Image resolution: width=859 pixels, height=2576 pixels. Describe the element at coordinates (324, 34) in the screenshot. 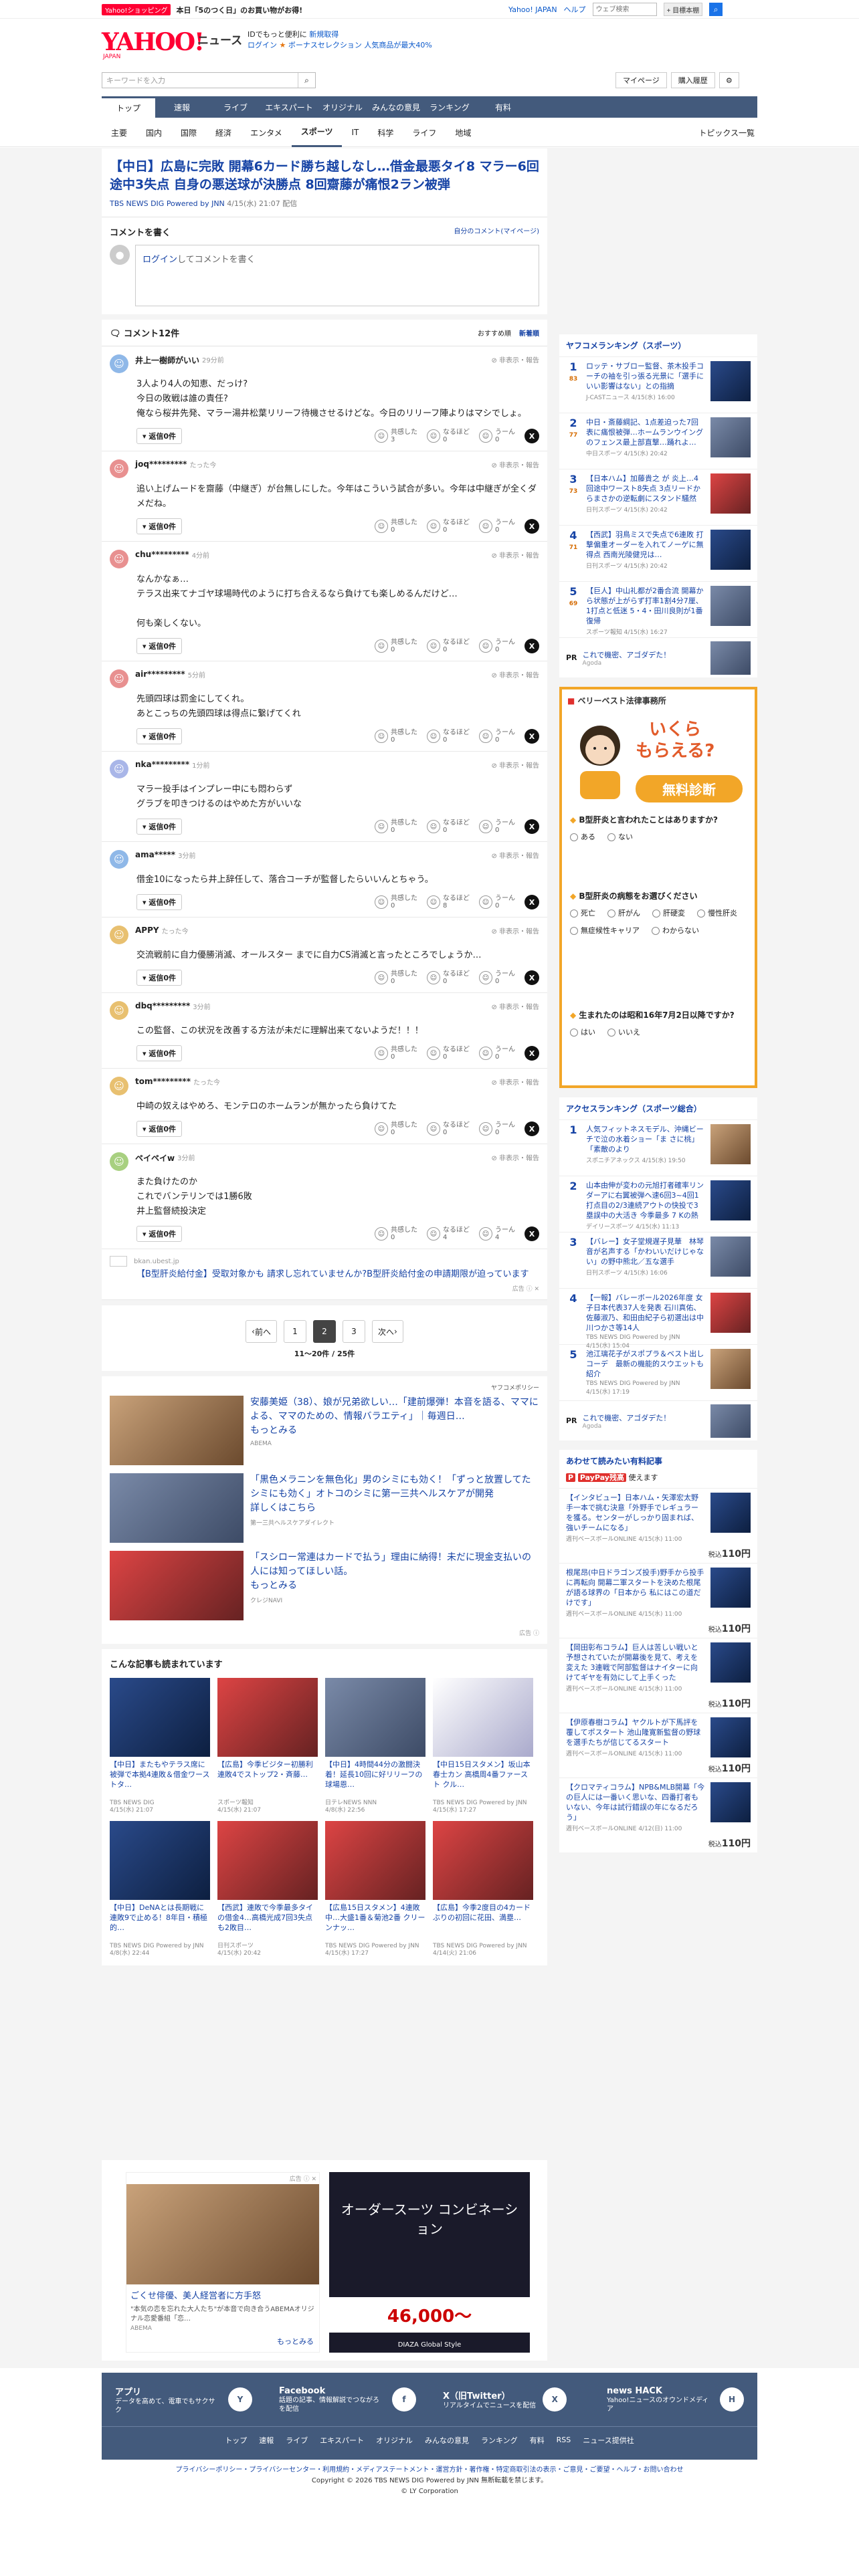

I see `signup-link: 新規取得` at that location.